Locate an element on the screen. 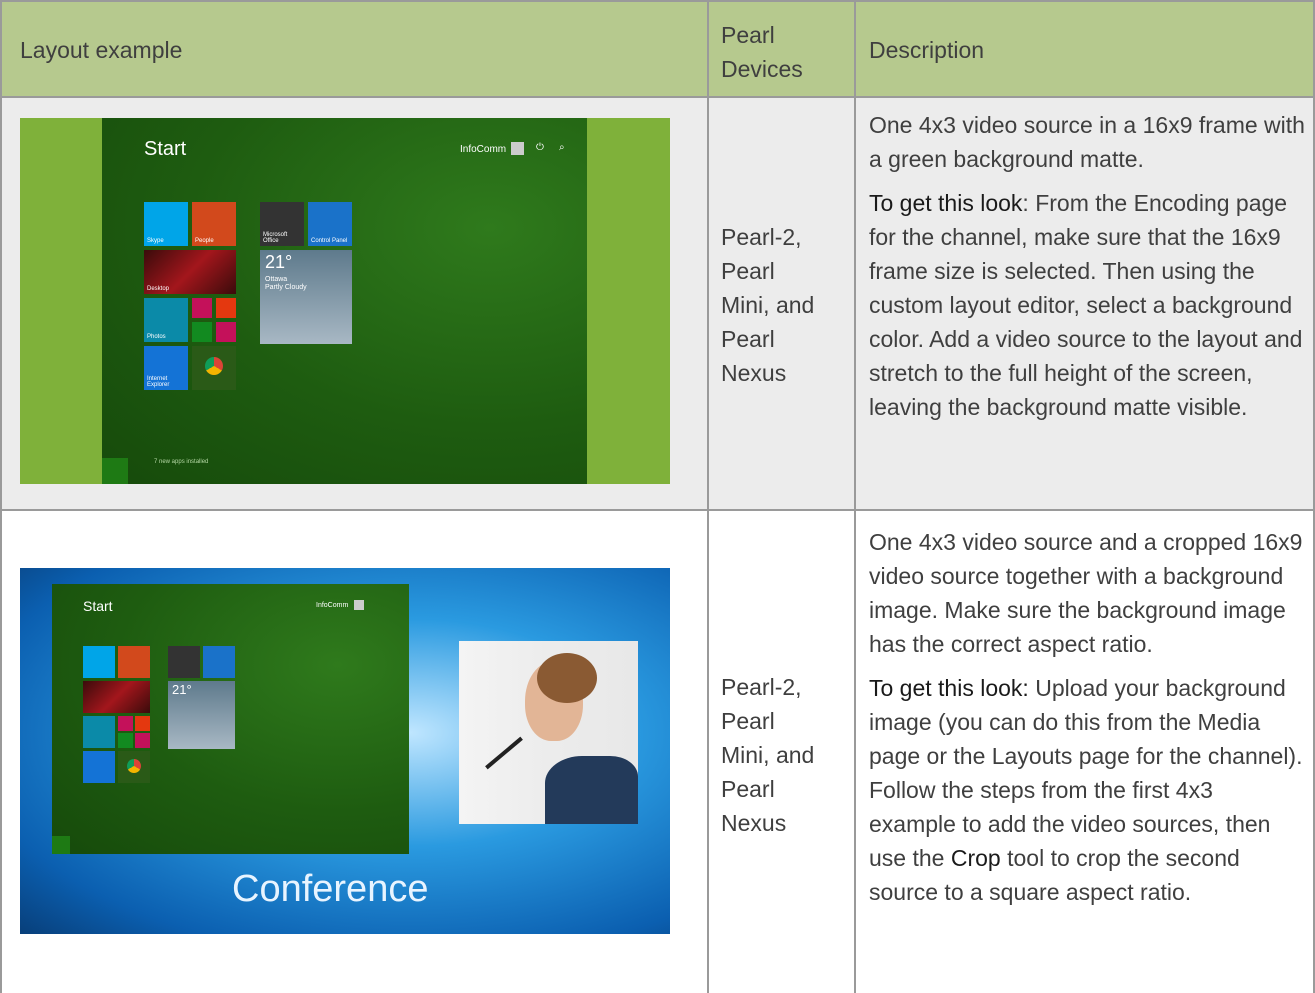 This screenshot has height=993, width=1315. weather-tile: 21° is located at coordinates (201, 715).